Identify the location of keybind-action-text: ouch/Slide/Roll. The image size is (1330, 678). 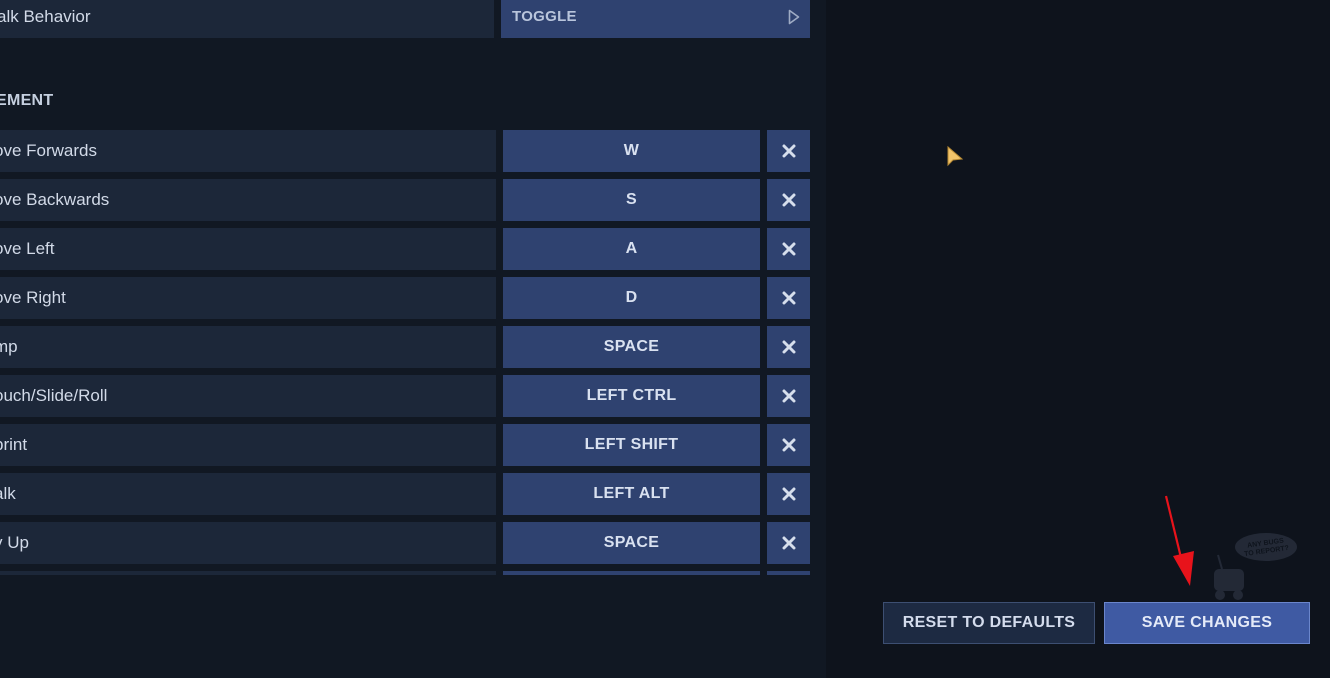
(54, 395).